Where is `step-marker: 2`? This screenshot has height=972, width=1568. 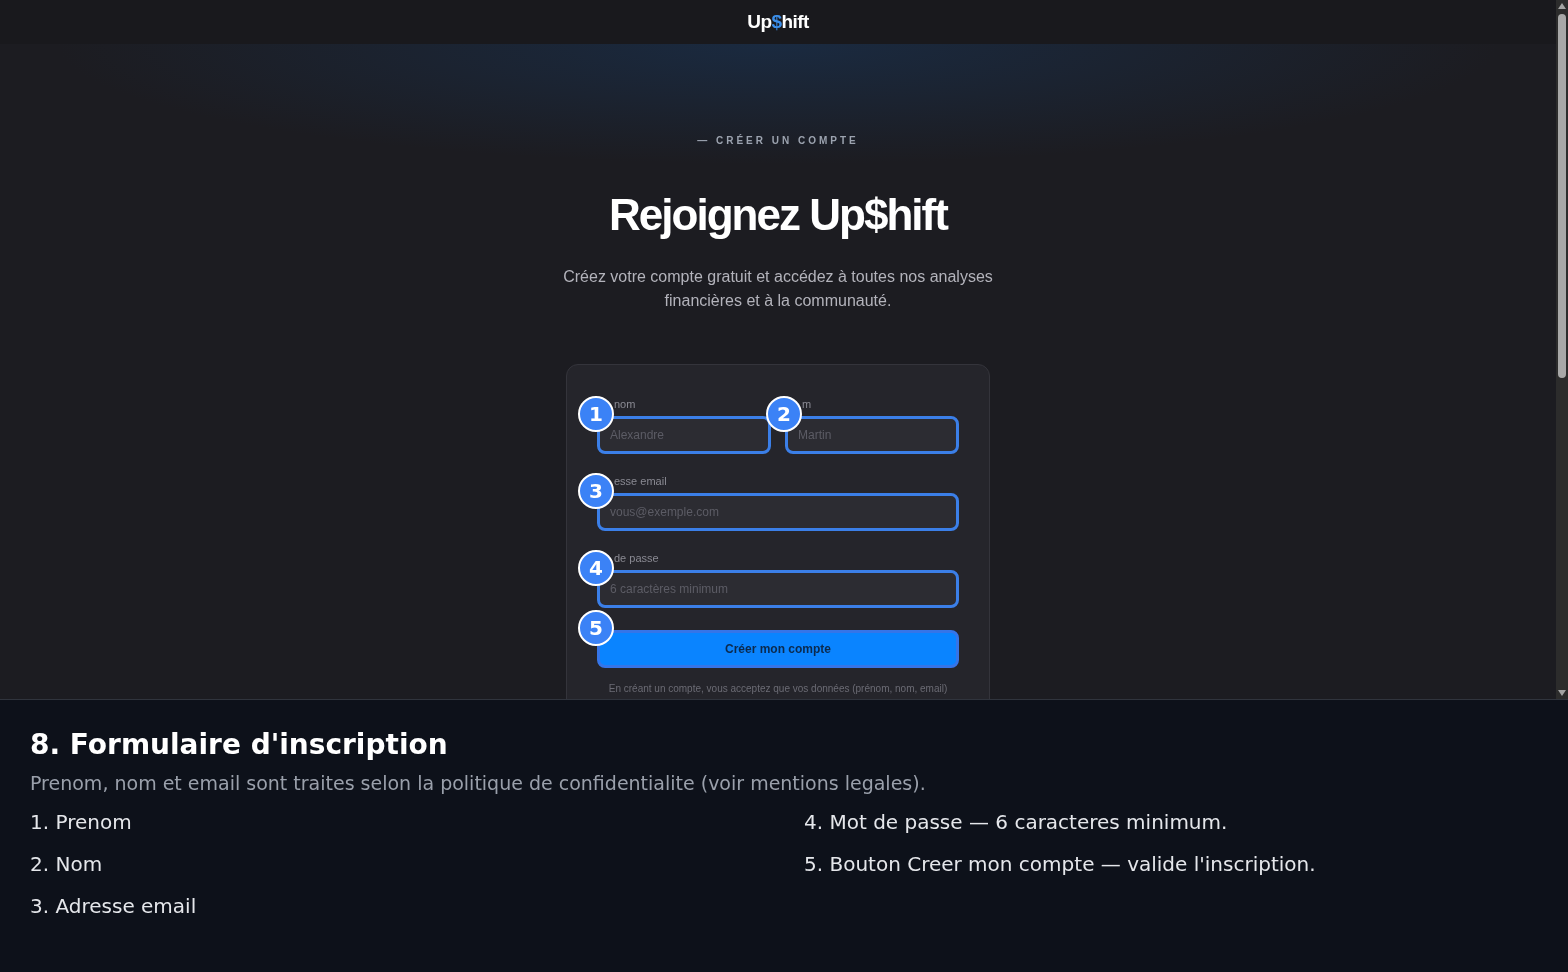 step-marker: 2 is located at coordinates (784, 414).